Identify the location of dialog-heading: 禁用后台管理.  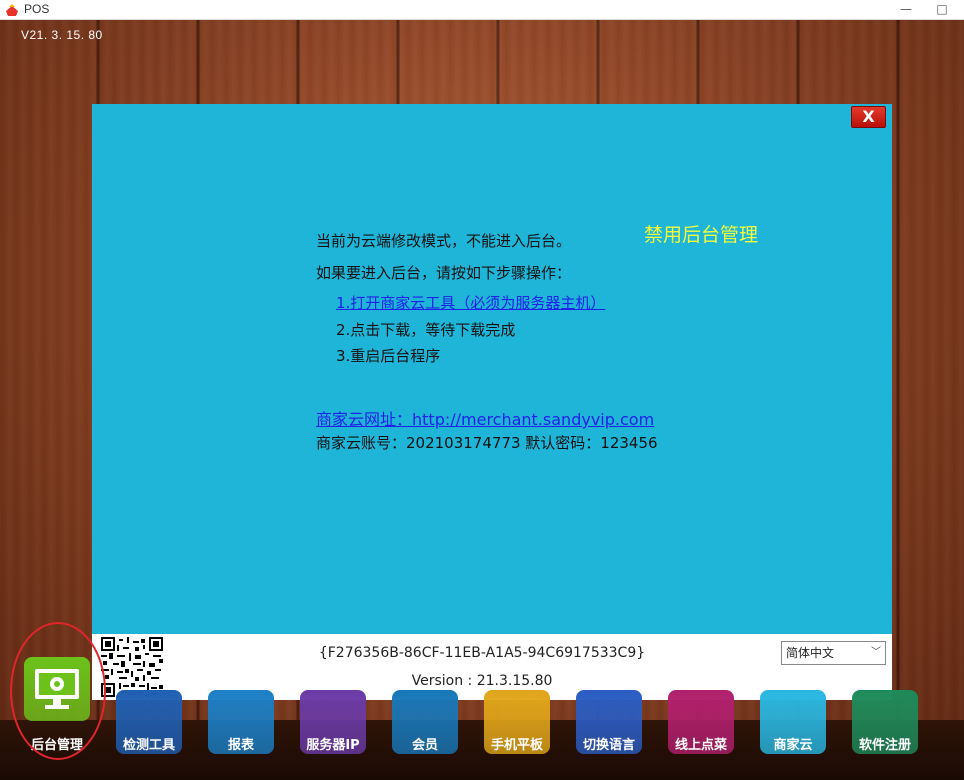
(701, 235).